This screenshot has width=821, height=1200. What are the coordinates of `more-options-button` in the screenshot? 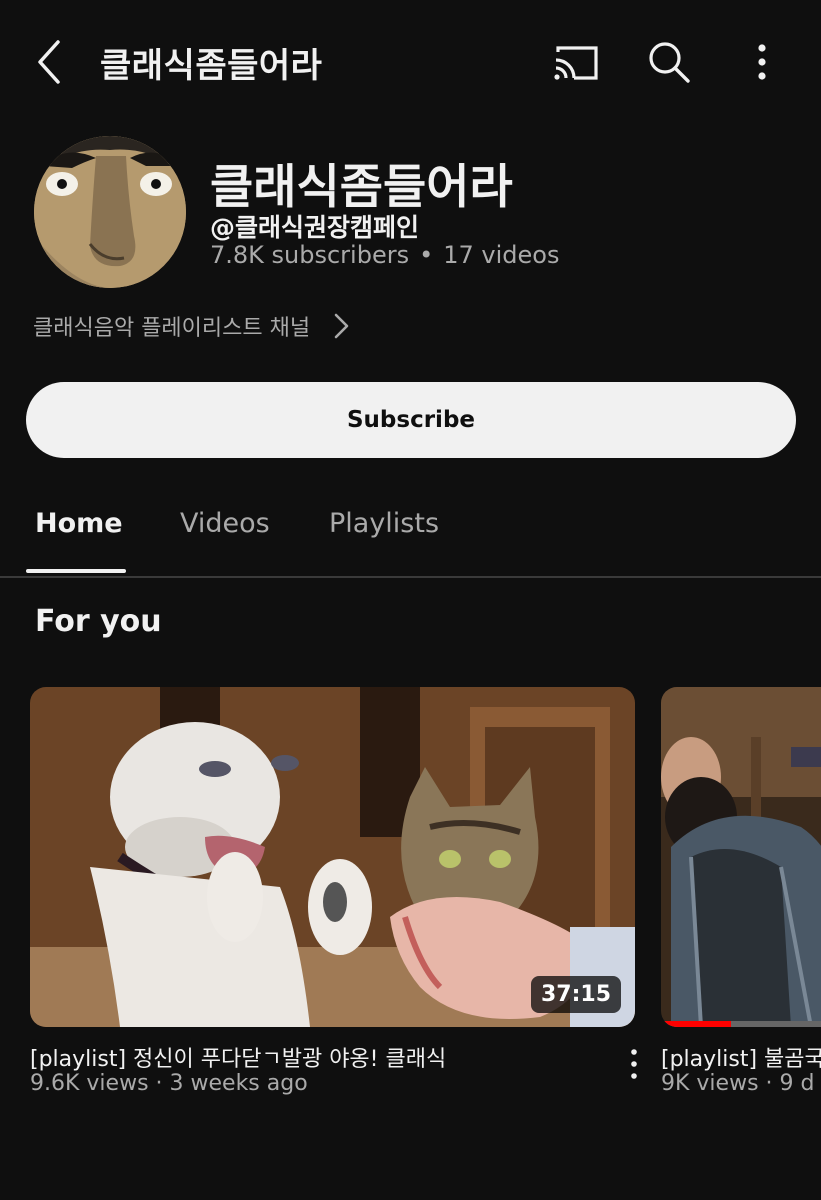 It's located at (762, 62).